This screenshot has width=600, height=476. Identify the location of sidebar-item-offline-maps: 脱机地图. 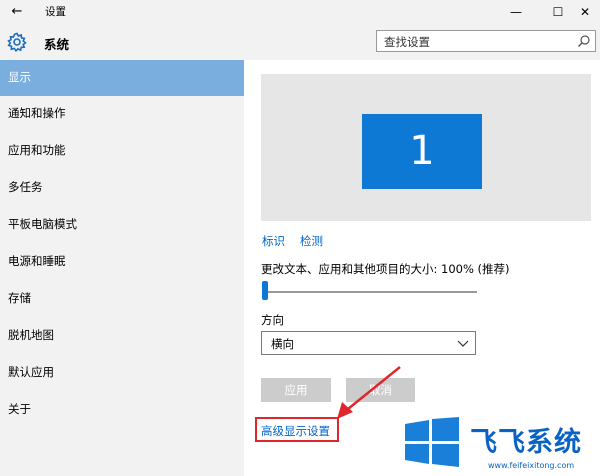
(122, 336).